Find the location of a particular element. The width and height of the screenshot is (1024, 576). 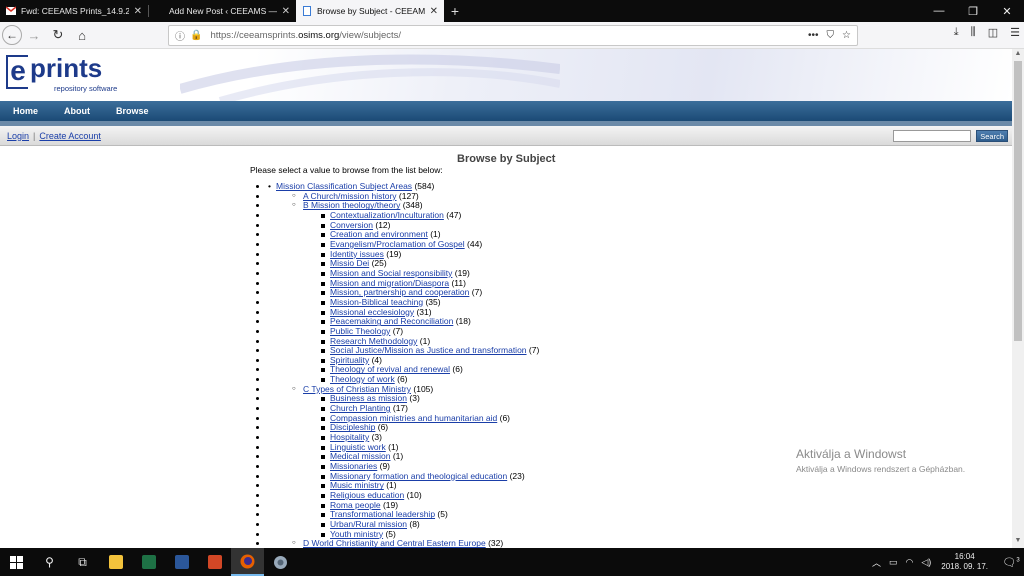

library-icon: ⫼ is located at coordinates (973, 32).